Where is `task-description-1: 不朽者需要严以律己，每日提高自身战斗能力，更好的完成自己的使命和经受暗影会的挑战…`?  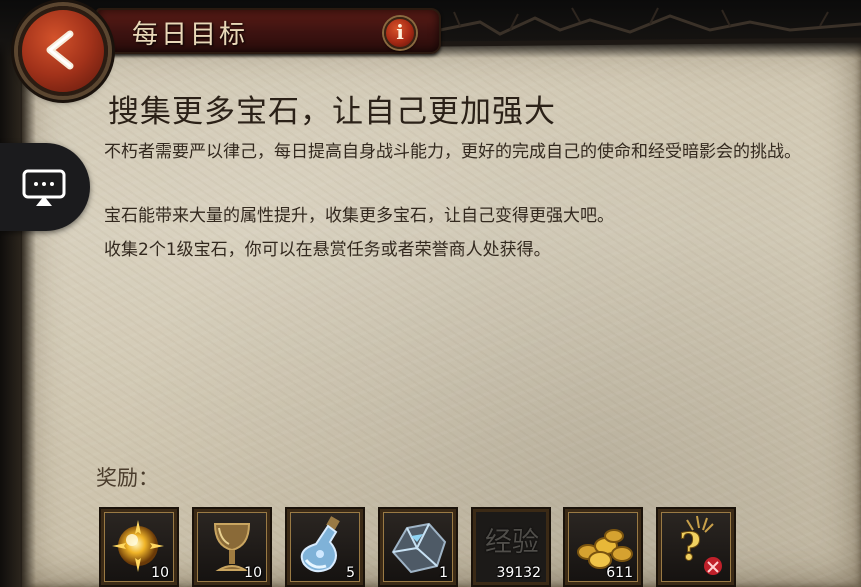 task-description-1: 不朽者需要严以律己，每日提高自身战斗能力，更好的完成自己的使命和经受暗影会的挑战… is located at coordinates (452, 152).